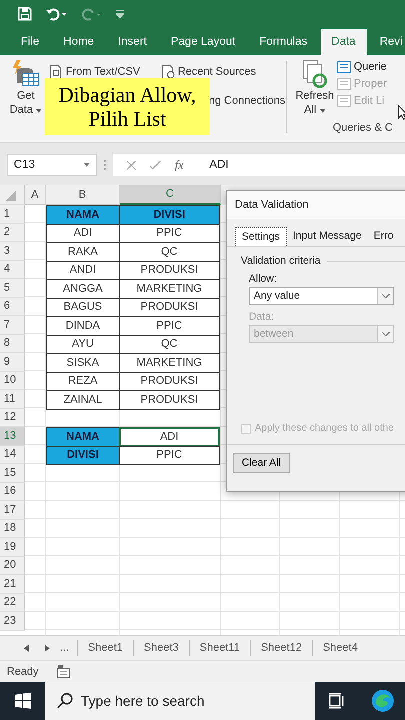  Describe the element at coordinates (26, 648) in the screenshot. I see `scroll-left-icon` at that location.